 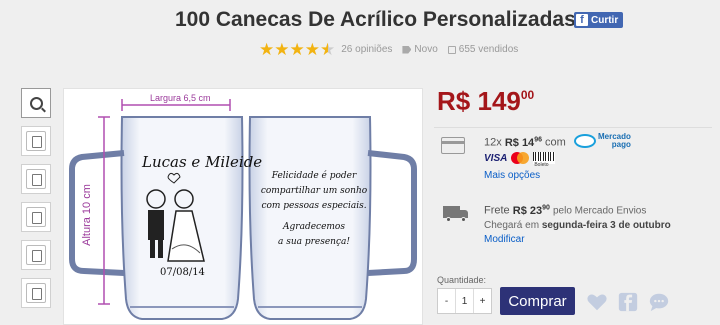 What do you see at coordinates (602, 141) in the screenshot?
I see `mercado-pago-logo: Mercado pago` at bounding box center [602, 141].